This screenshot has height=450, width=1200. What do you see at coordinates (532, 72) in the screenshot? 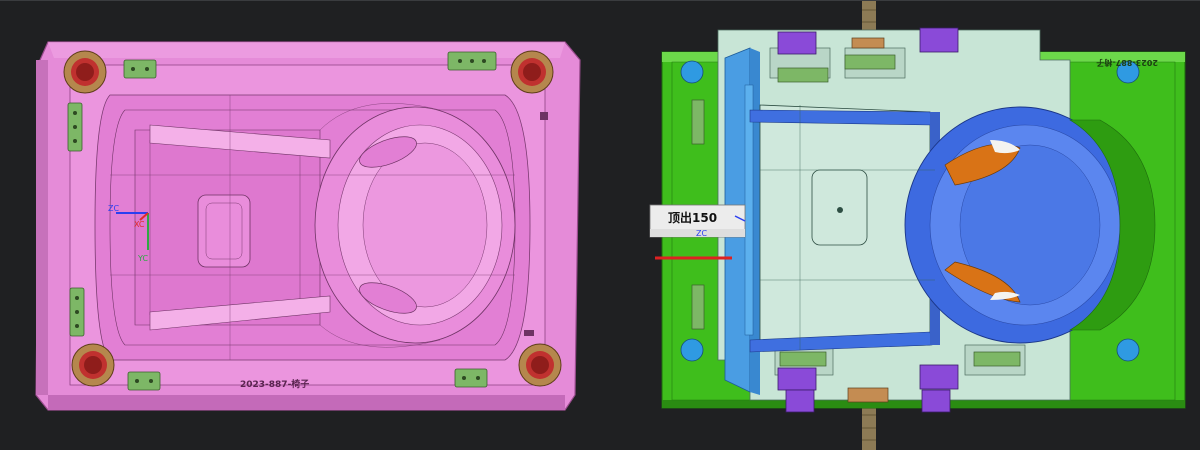
I see `guide-bushing-top-right` at bounding box center [532, 72].